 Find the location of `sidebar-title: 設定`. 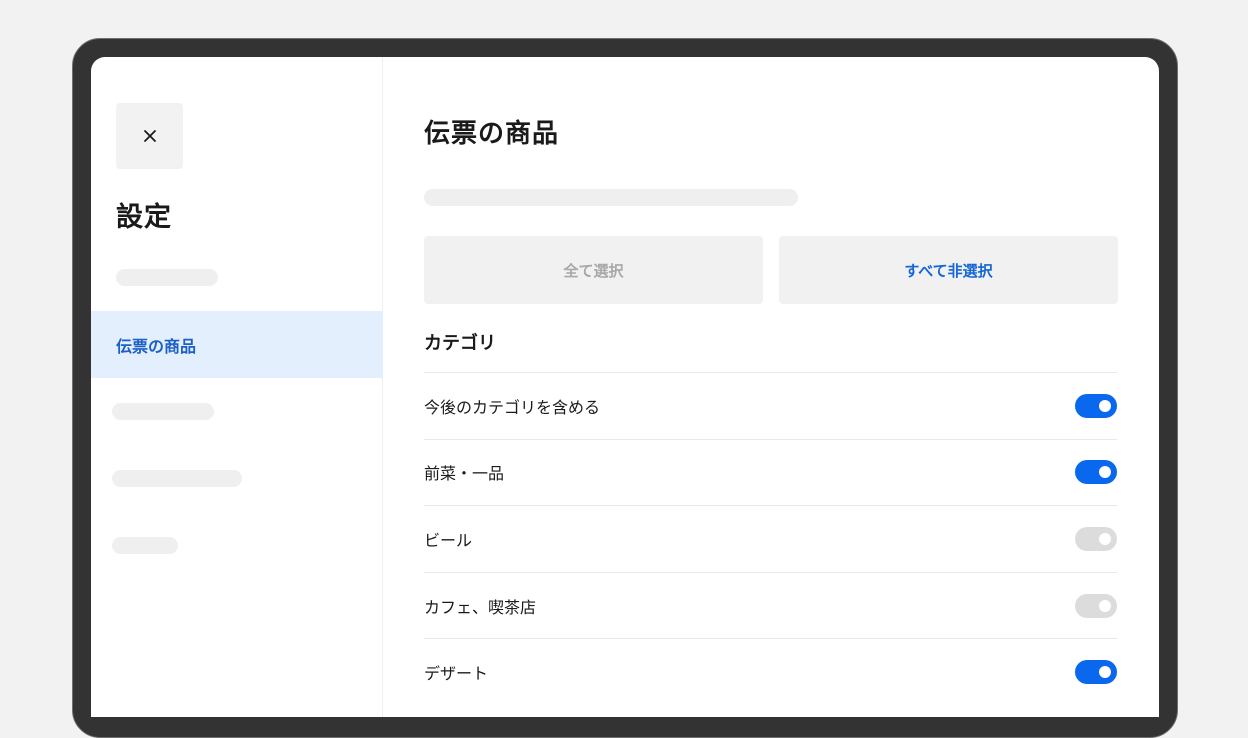

sidebar-title: 設定 is located at coordinates (144, 217).